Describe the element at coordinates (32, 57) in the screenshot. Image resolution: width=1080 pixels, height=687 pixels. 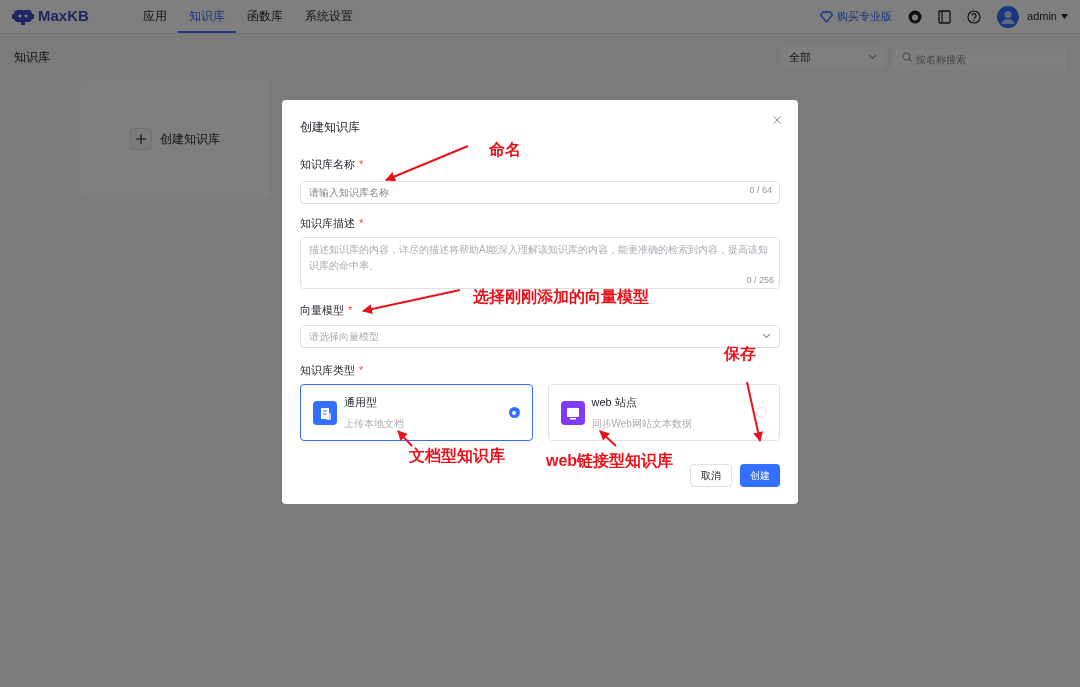
I see `page-title: 知识库` at that location.